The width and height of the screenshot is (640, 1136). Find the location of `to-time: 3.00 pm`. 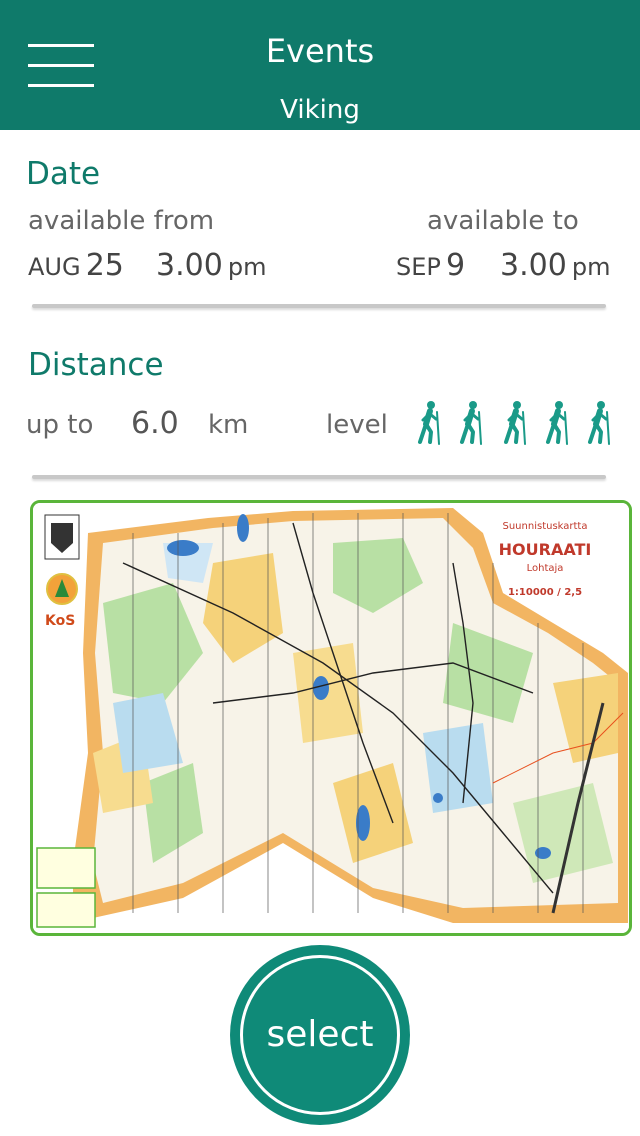

to-time: 3.00 pm is located at coordinates (555, 265).